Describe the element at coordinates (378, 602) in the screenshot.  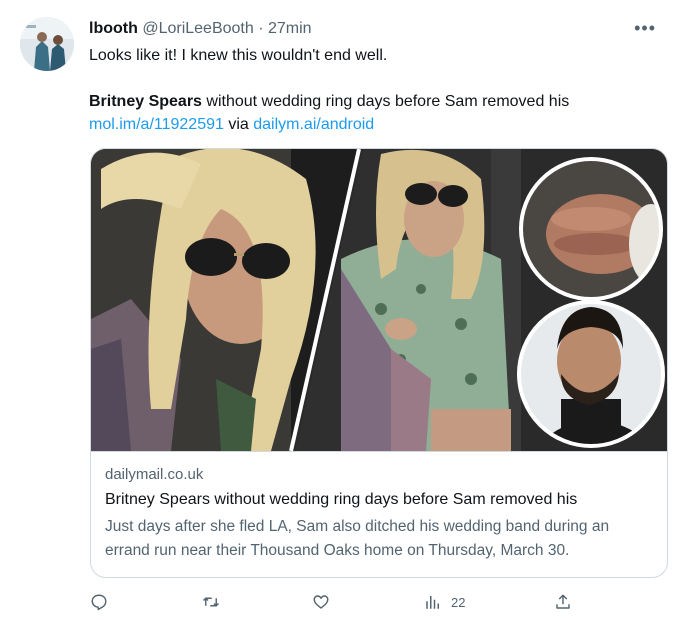
I see `tweet-actions: 22` at that location.